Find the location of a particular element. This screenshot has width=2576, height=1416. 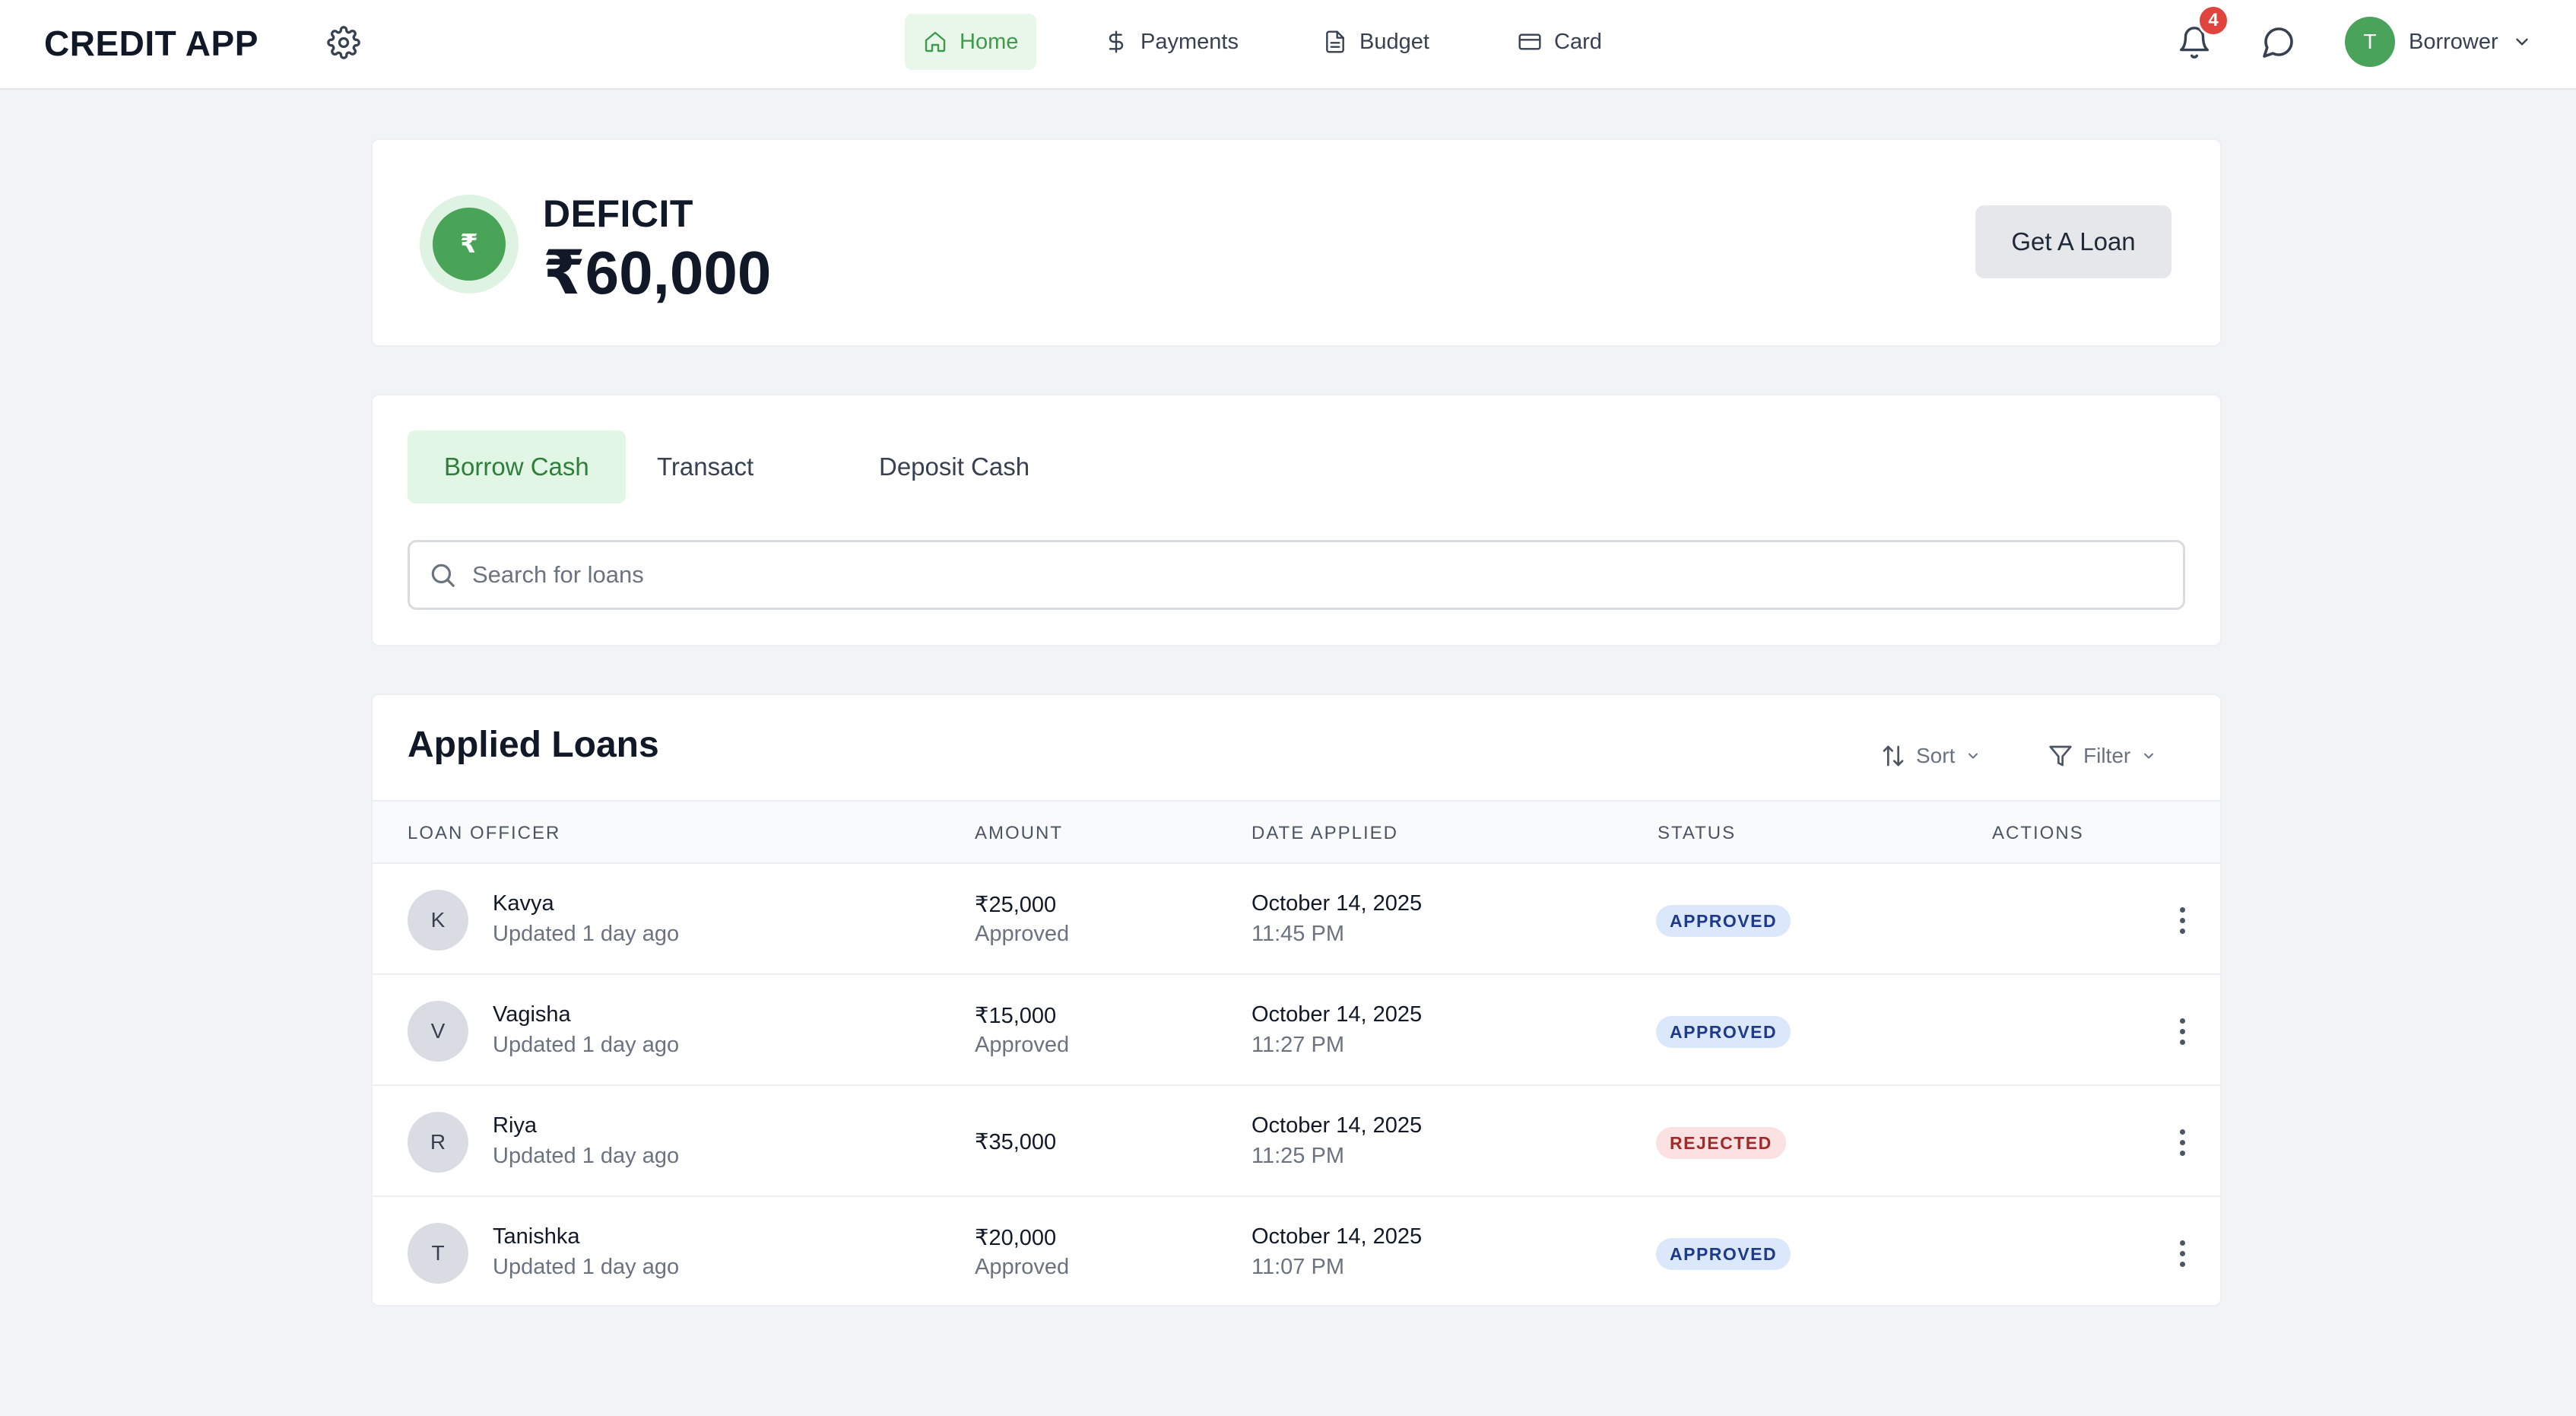

settings-button is located at coordinates (343, 42).